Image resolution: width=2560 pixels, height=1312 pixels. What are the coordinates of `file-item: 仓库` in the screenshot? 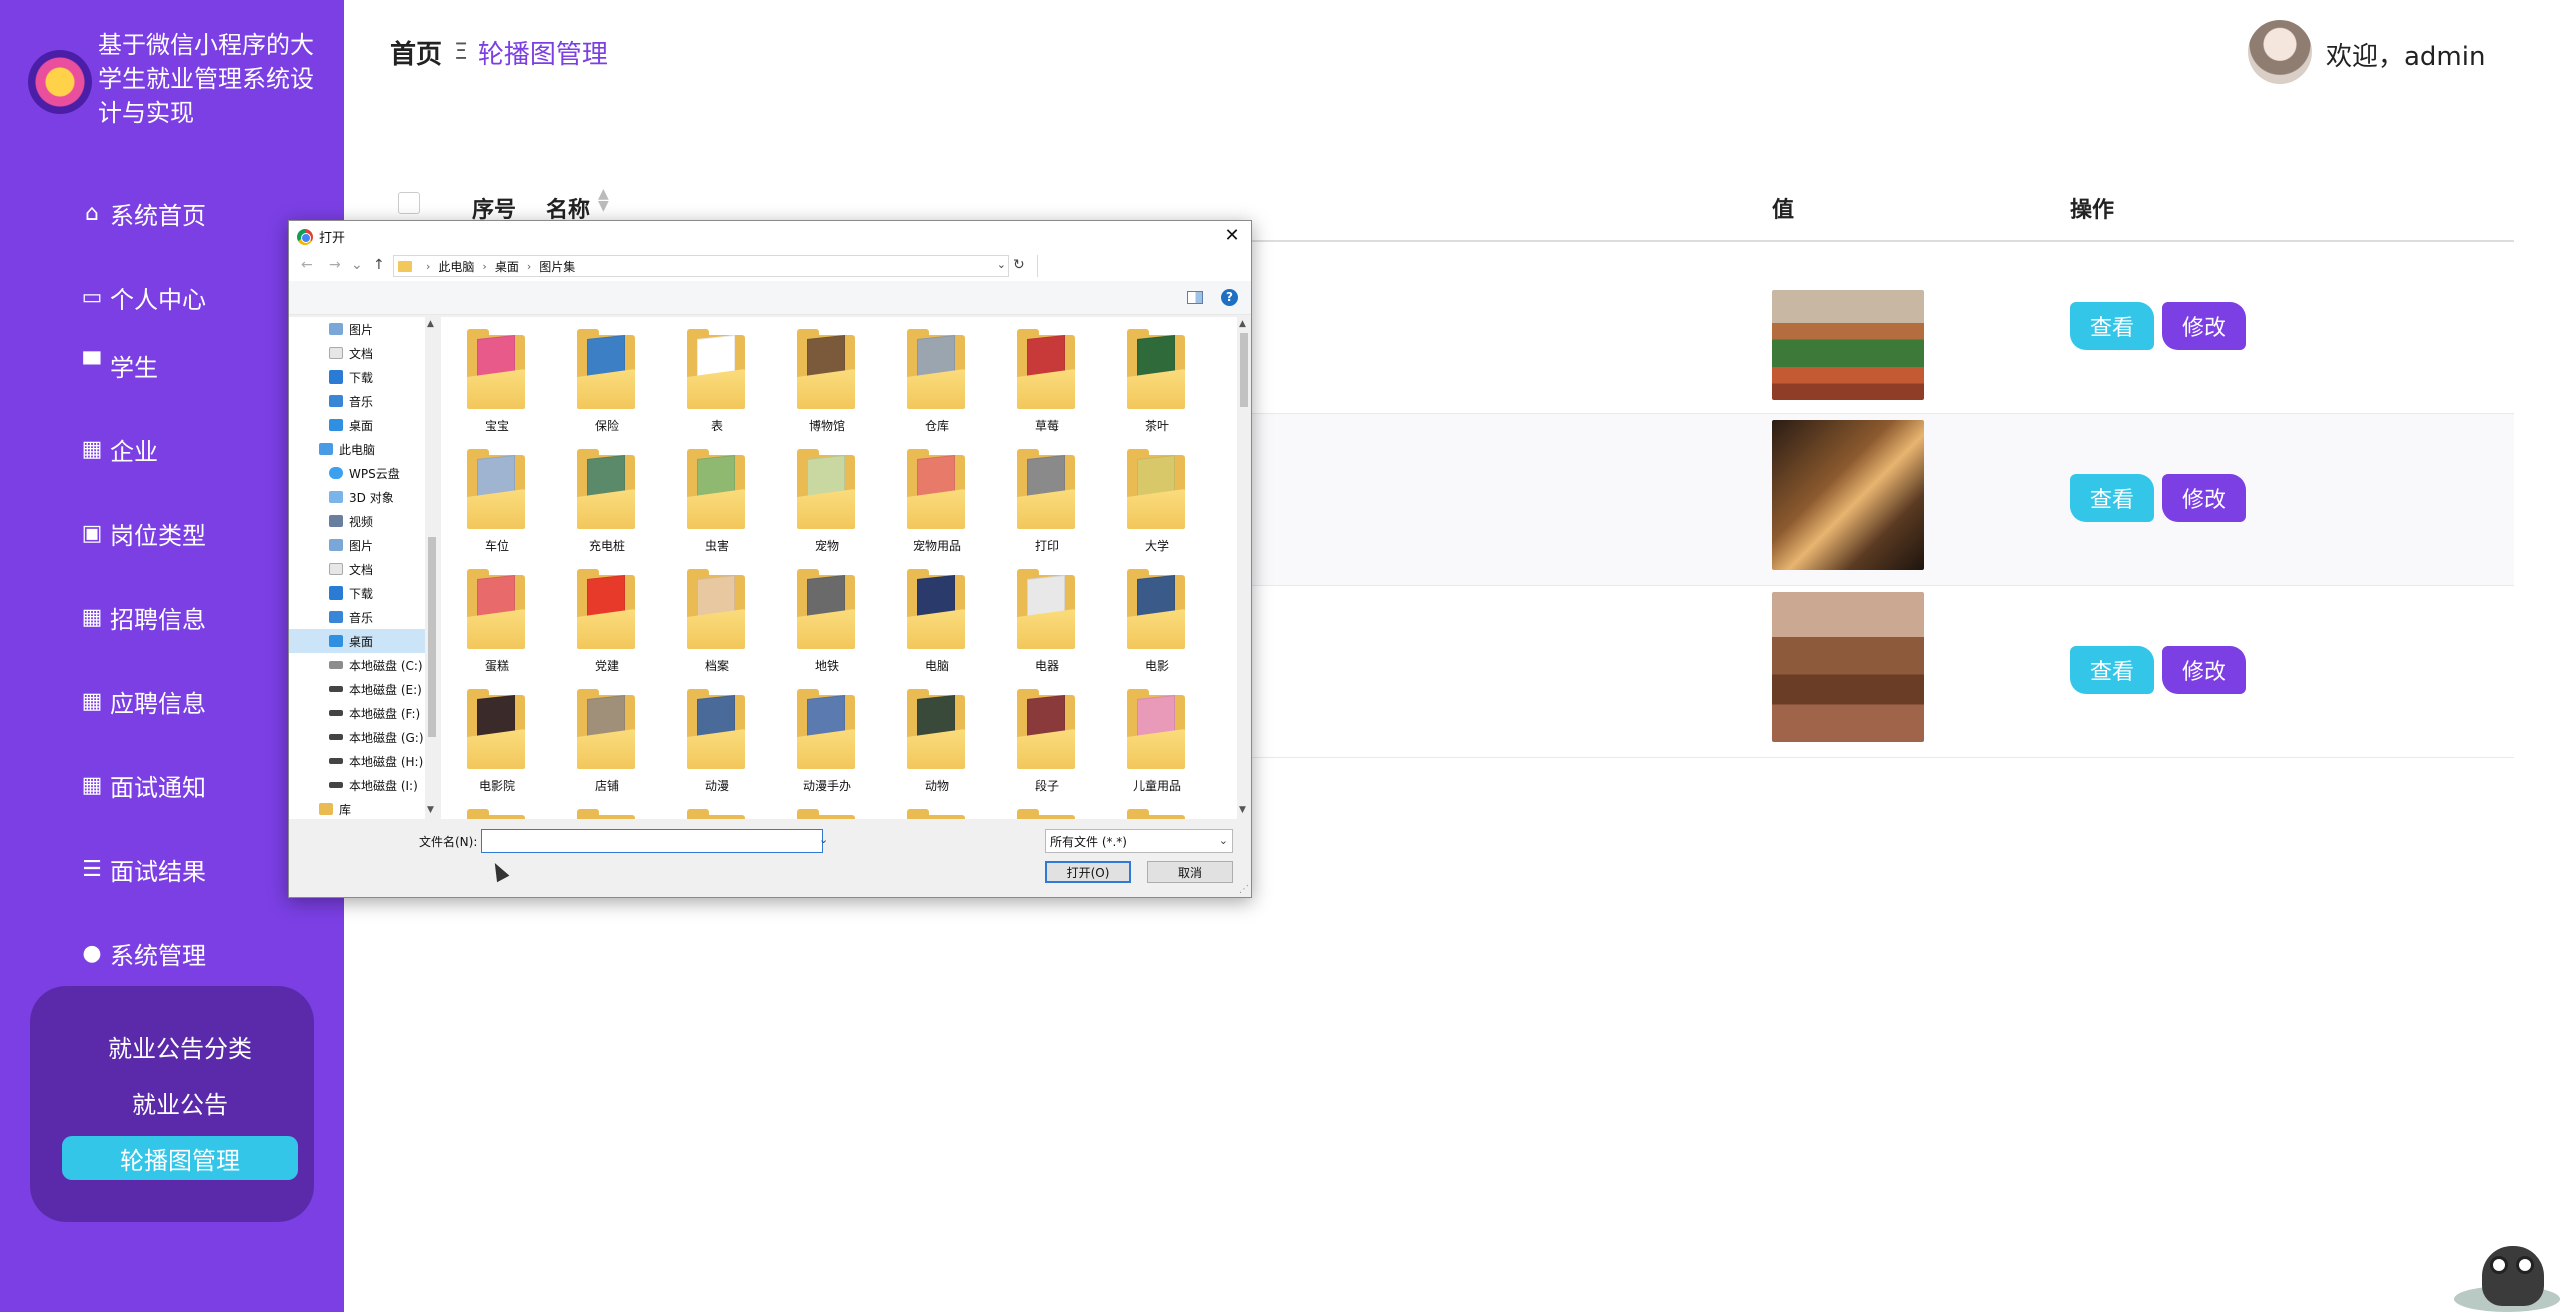 It's located at (937, 384).